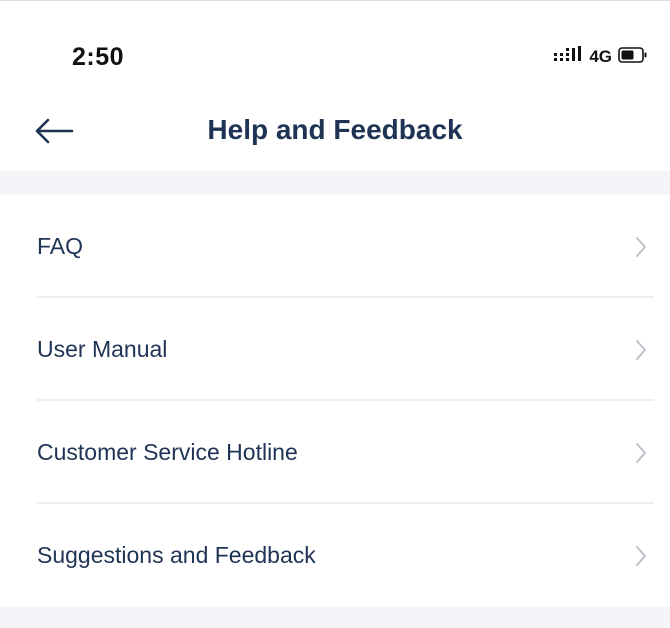 The image size is (670, 628). I want to click on network-type: 4G, so click(600, 56).